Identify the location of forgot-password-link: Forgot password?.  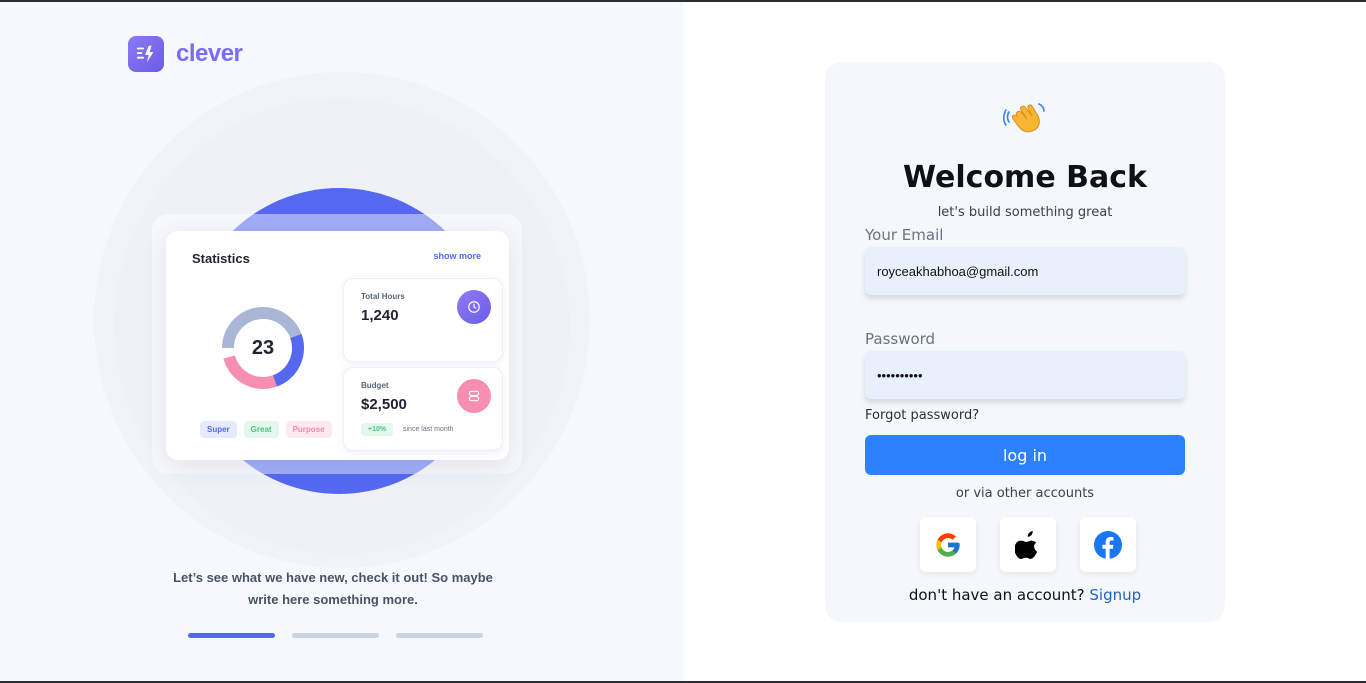
(922, 415).